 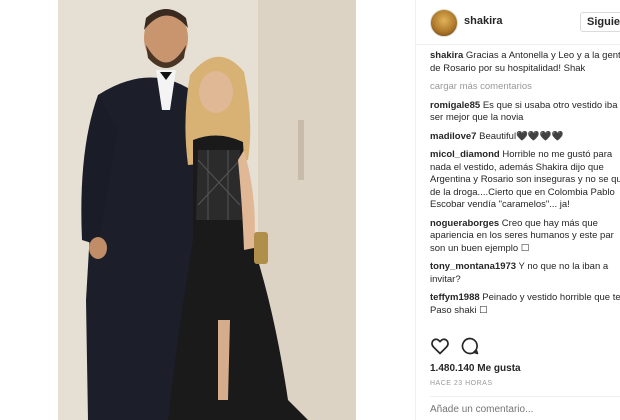 I want to click on load-more-comments-link: cargar más comentarios, so click(x=525, y=87).